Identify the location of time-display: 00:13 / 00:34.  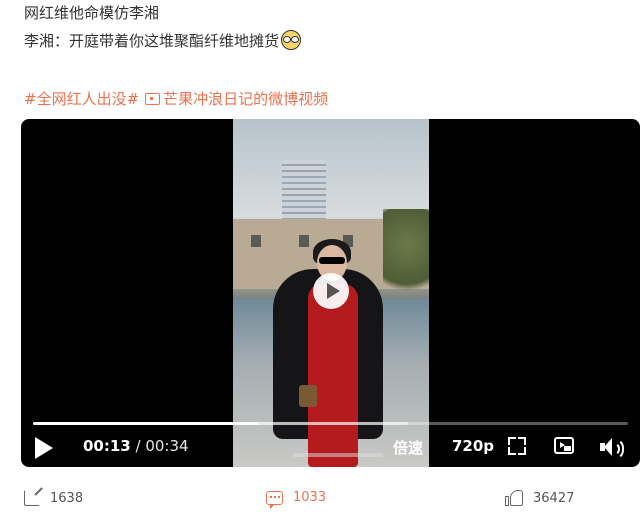
(136, 446).